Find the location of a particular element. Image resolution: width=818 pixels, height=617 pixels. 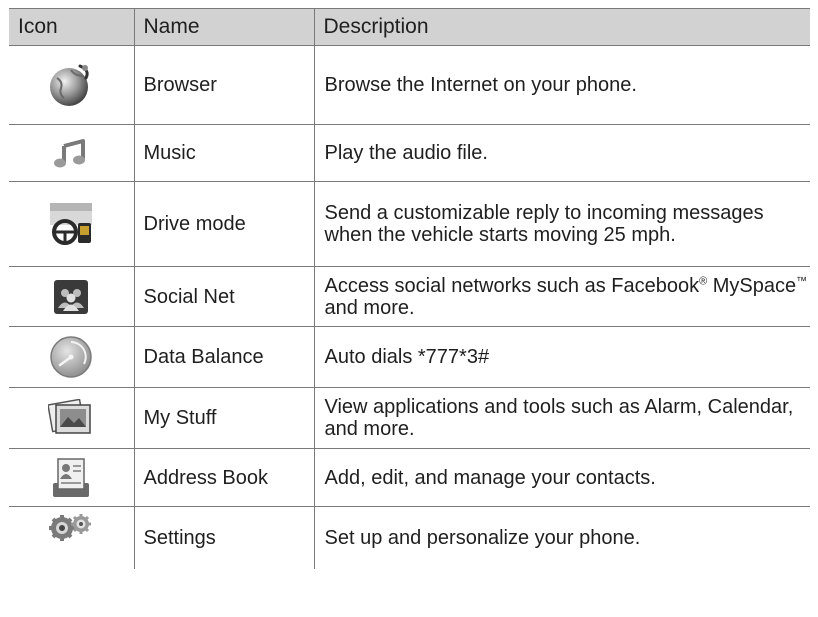

row-name: Address Book is located at coordinates (224, 477).